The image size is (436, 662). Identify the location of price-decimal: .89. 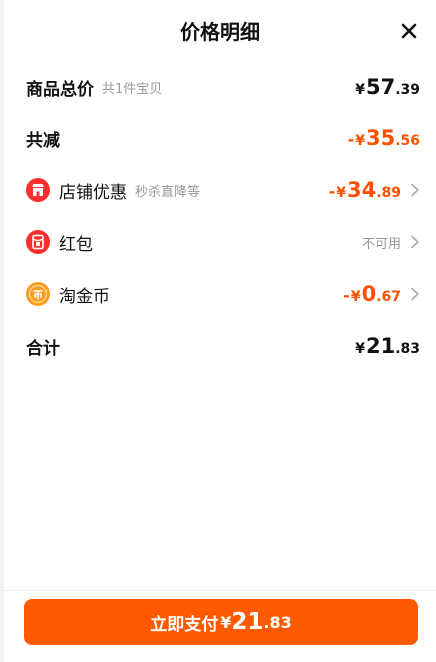
(388, 193).